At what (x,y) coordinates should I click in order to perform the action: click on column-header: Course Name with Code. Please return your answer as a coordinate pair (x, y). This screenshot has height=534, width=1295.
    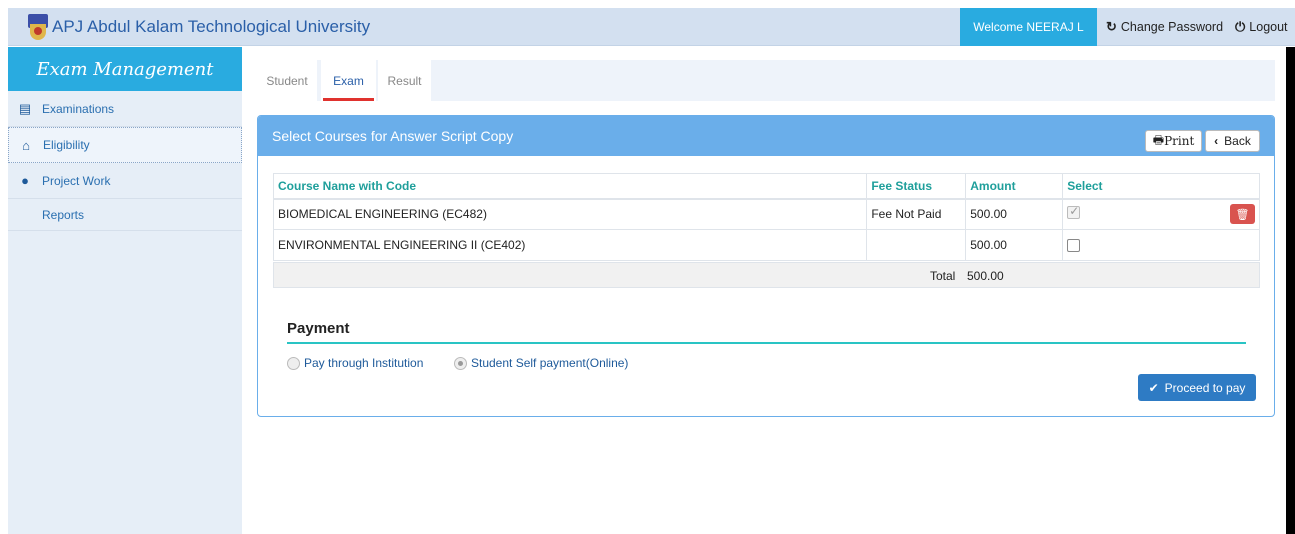
    Looking at the image, I should click on (570, 186).